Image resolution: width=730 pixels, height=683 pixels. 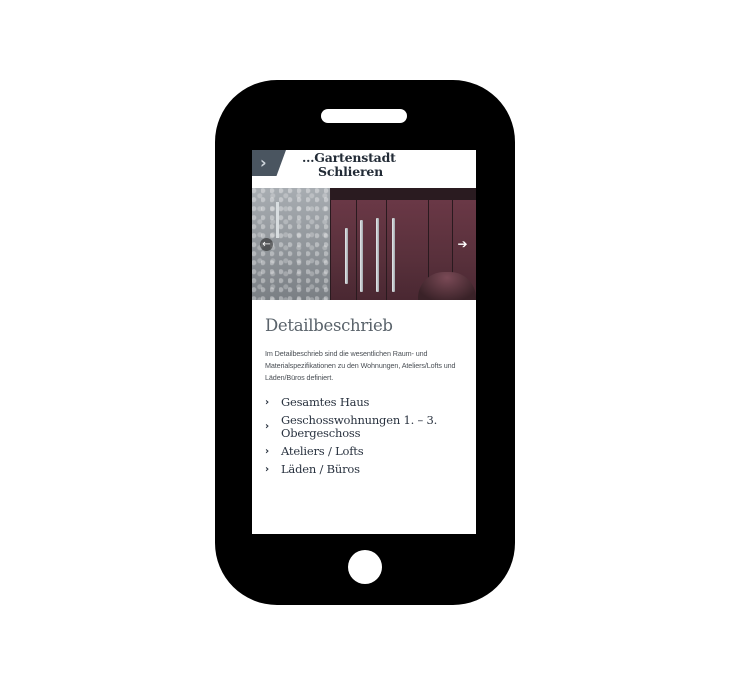 I want to click on hero-door, so click(x=343, y=250).